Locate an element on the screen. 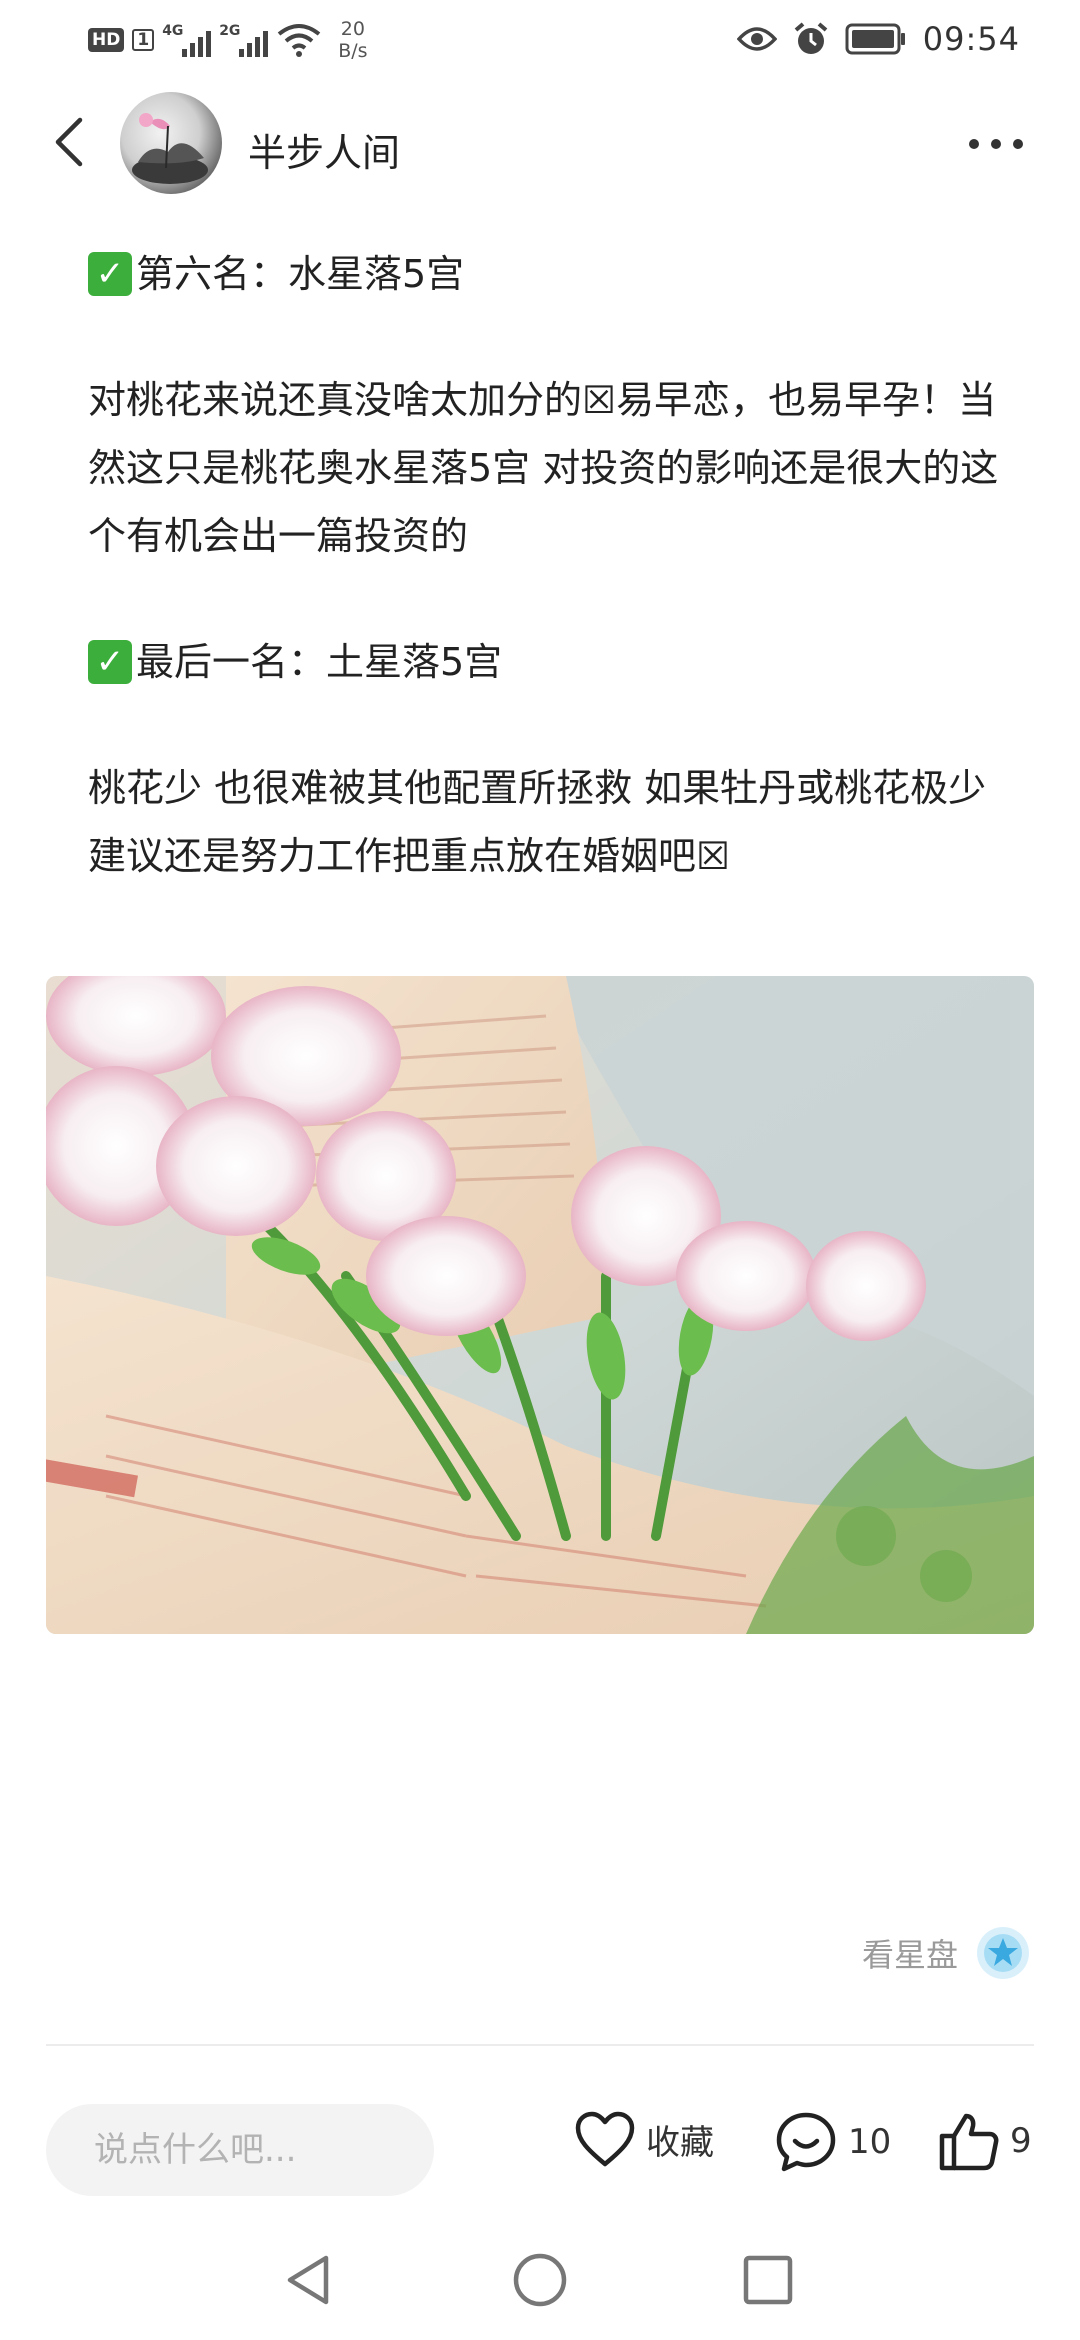  network-speed: 20 B/s is located at coordinates (352, 40).